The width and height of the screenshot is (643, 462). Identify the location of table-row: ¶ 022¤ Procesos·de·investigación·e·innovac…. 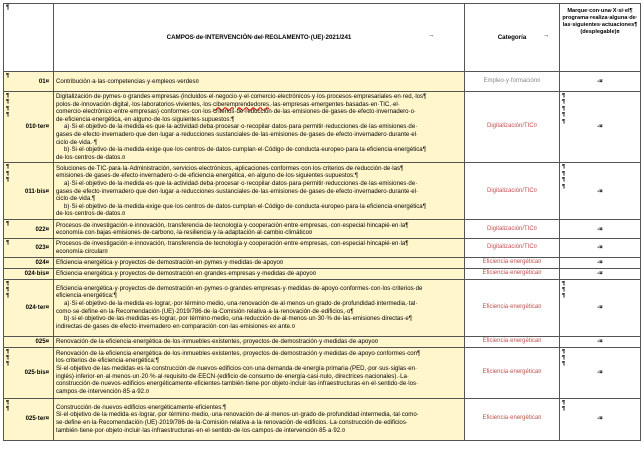
(322, 229).